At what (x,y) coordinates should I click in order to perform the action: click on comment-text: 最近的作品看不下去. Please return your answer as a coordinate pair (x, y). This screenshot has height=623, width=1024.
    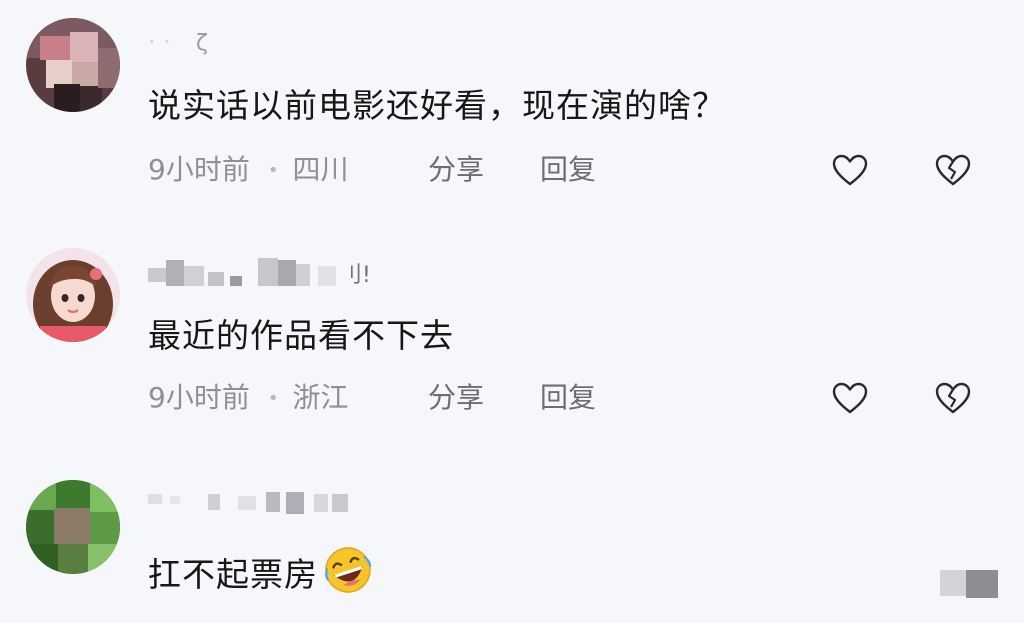
    Looking at the image, I should click on (301, 335).